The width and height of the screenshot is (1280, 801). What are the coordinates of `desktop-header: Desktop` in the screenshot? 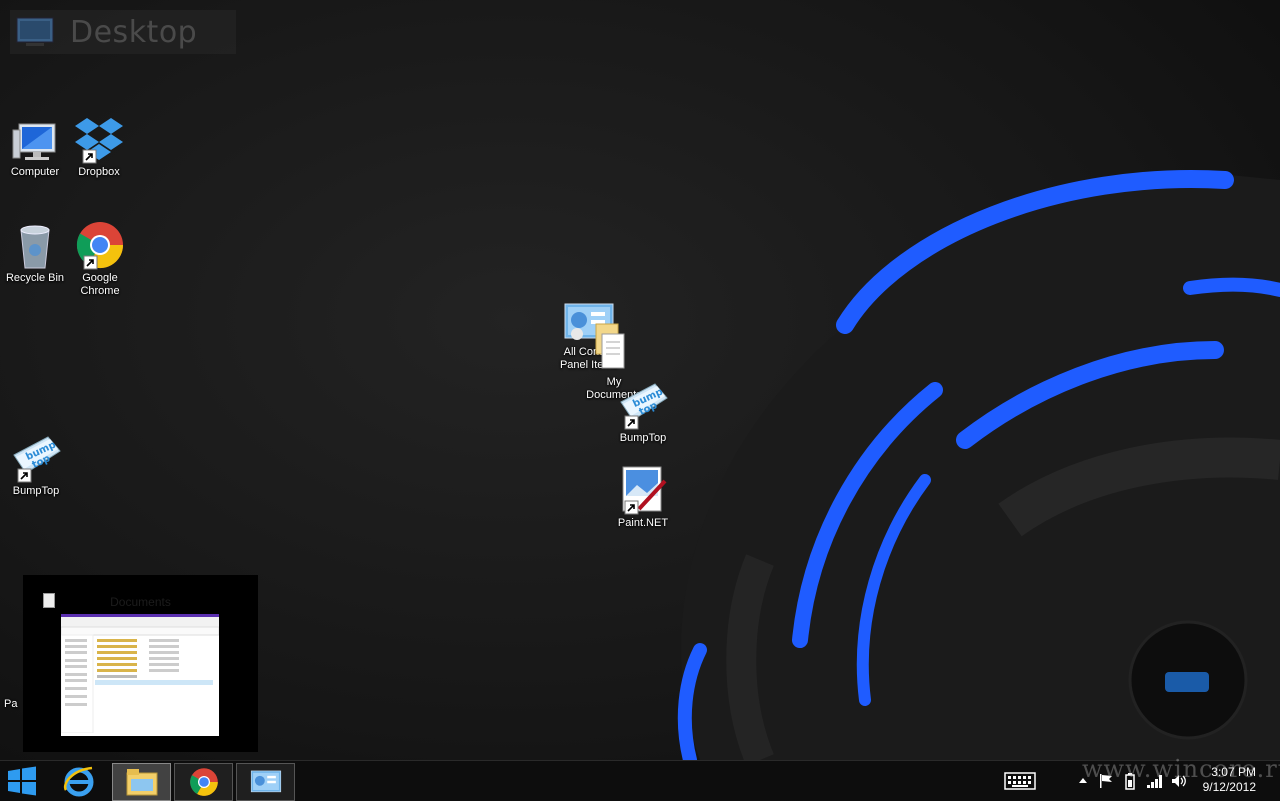 It's located at (123, 32).